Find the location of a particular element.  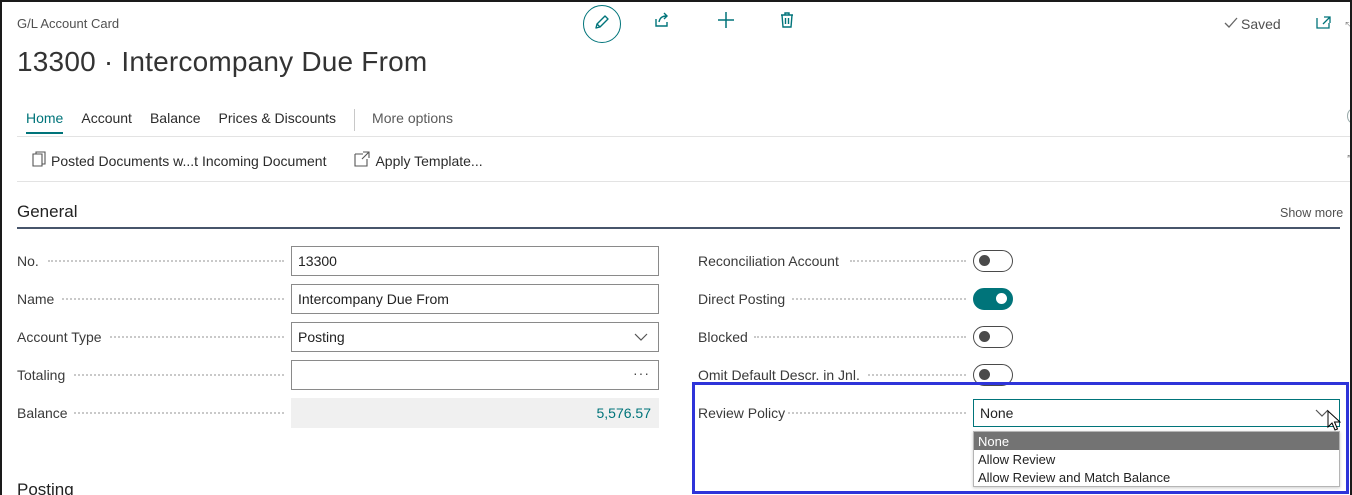

review-policy-row: Review Policy is located at coordinates (741, 413).